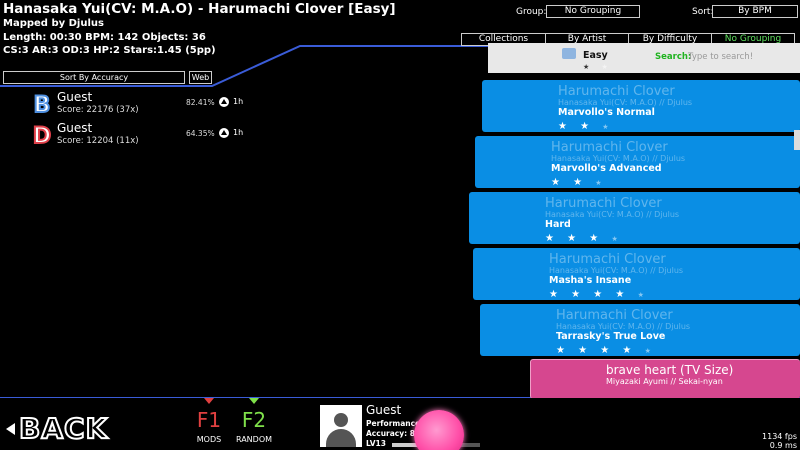 The width and height of the screenshot is (800, 450). I want to click on beatmap-difficulty: Hard, so click(558, 224).